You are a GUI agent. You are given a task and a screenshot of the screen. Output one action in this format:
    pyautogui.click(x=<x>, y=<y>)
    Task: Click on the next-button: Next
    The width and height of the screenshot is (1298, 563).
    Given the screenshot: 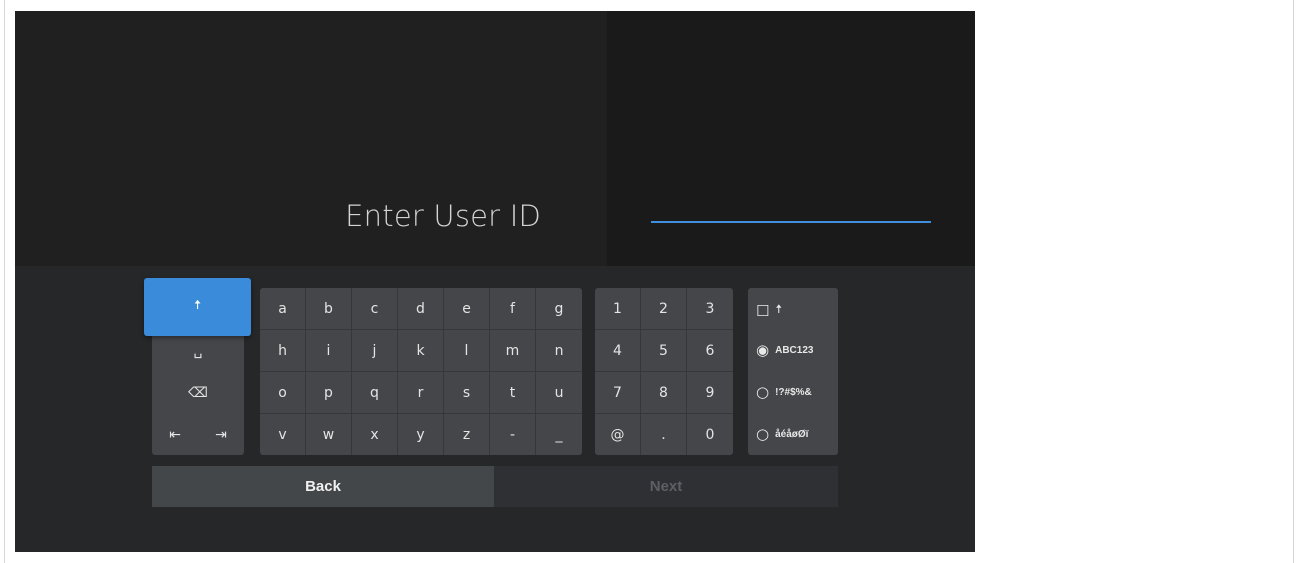 What is the action you would take?
    pyautogui.click(x=666, y=486)
    